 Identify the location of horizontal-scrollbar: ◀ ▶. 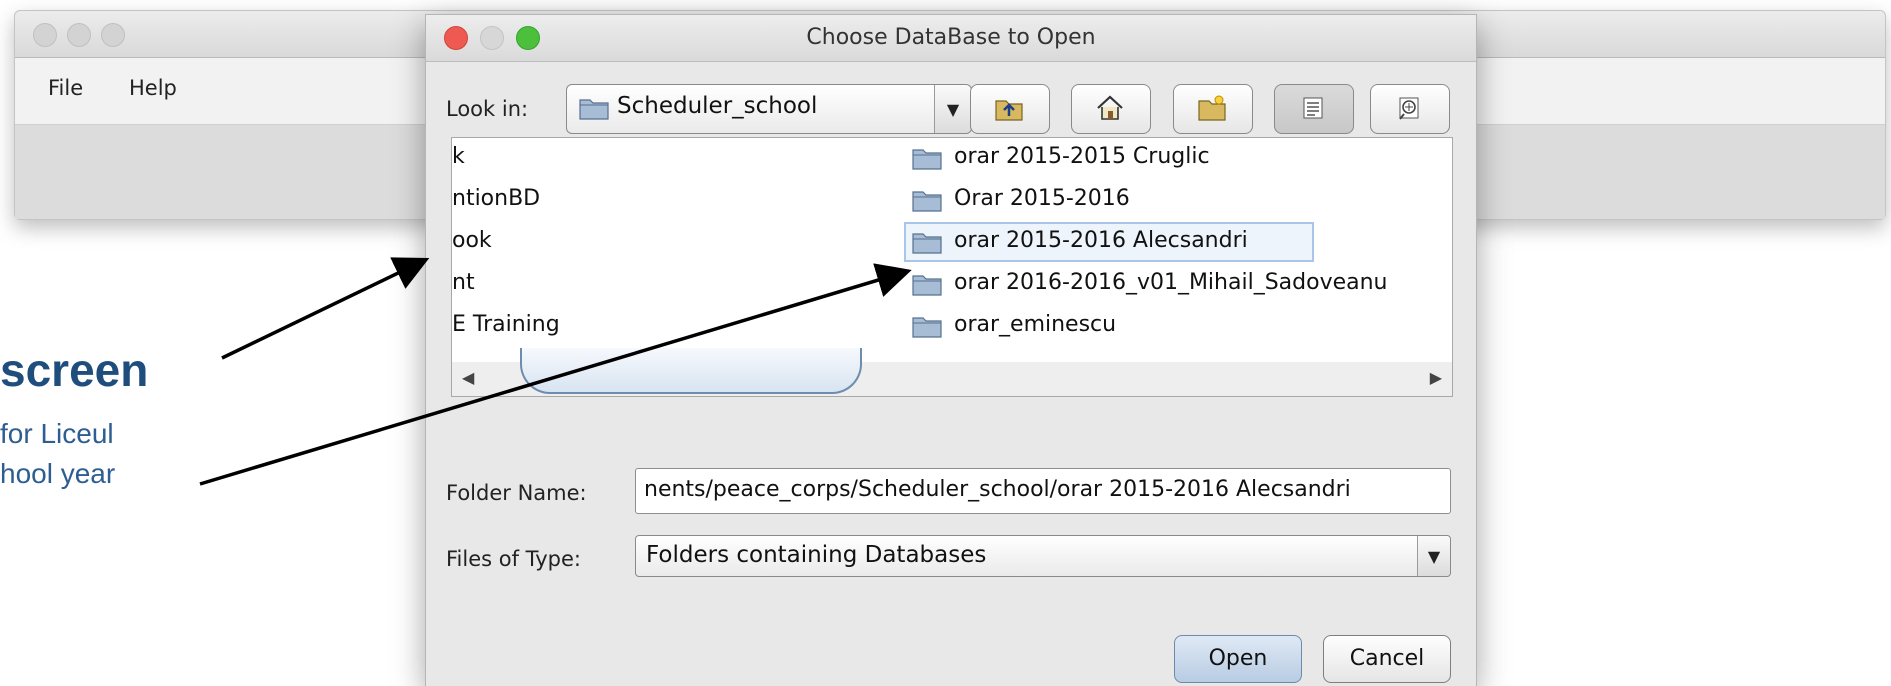
(952, 372).